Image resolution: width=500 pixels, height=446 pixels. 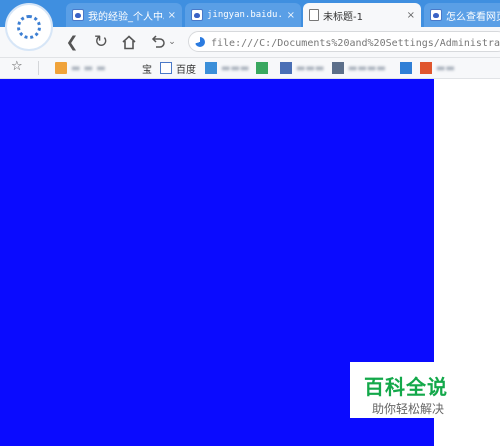 What do you see at coordinates (406, 387) in the screenshot?
I see `watermark-title: 百科全说` at bounding box center [406, 387].